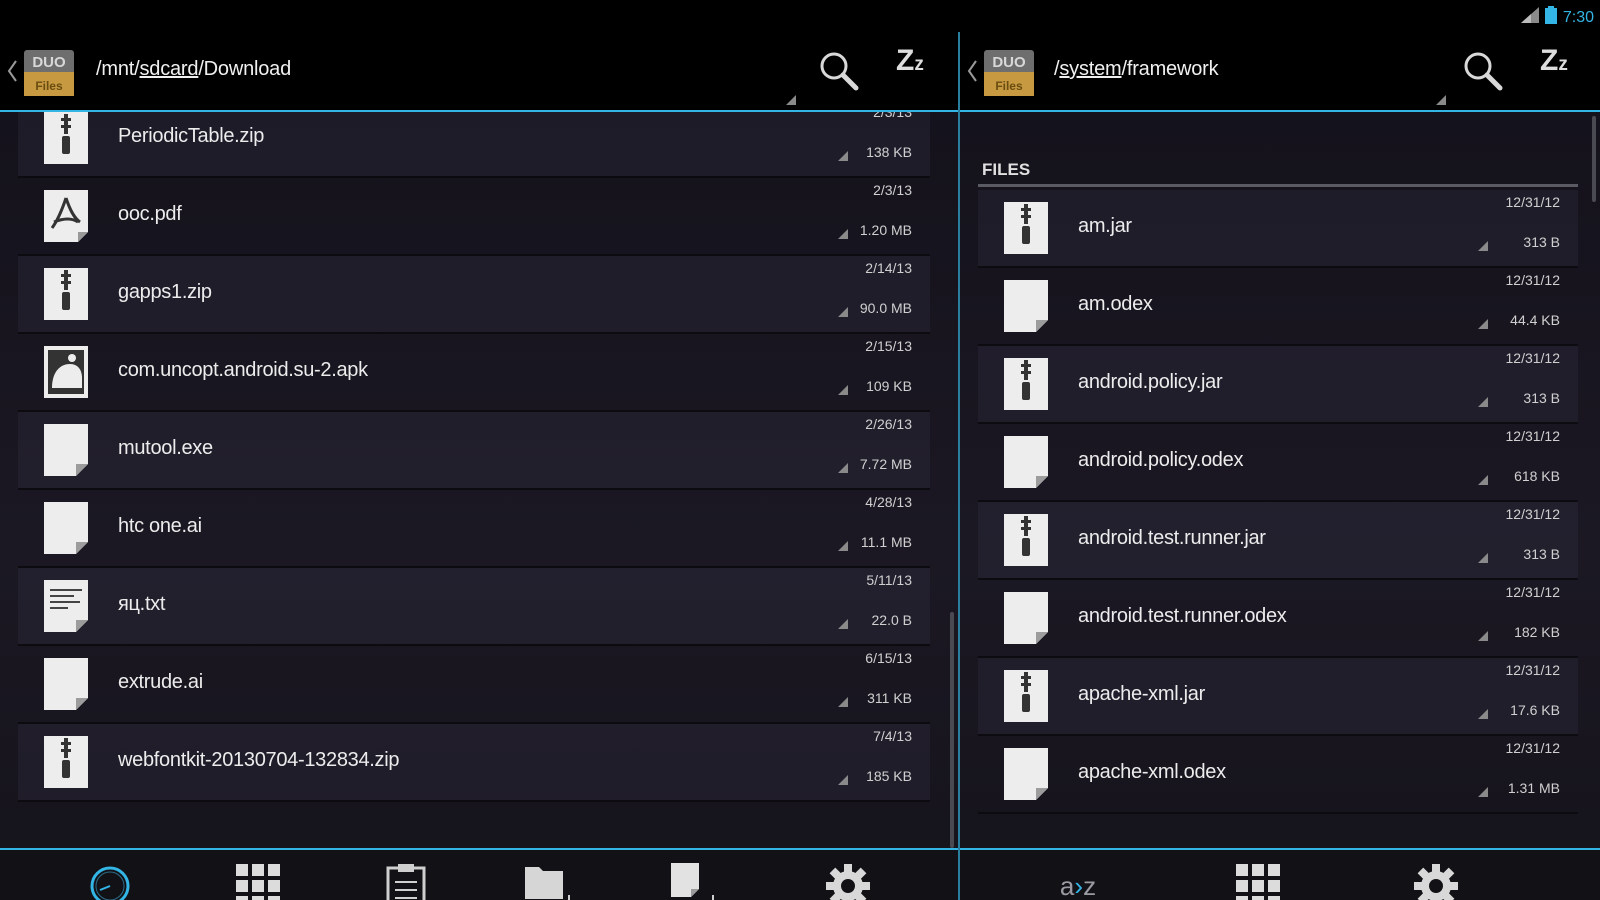 This screenshot has height=900, width=1600. Describe the element at coordinates (245, 69) in the screenshot. I see `path-segment: /Download` at that location.